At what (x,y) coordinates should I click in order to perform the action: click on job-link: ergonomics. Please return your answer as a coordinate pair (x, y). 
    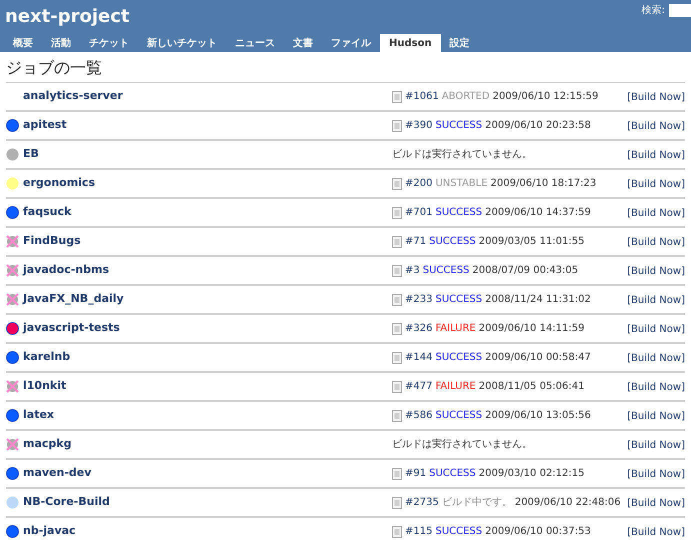
    Looking at the image, I should click on (59, 183).